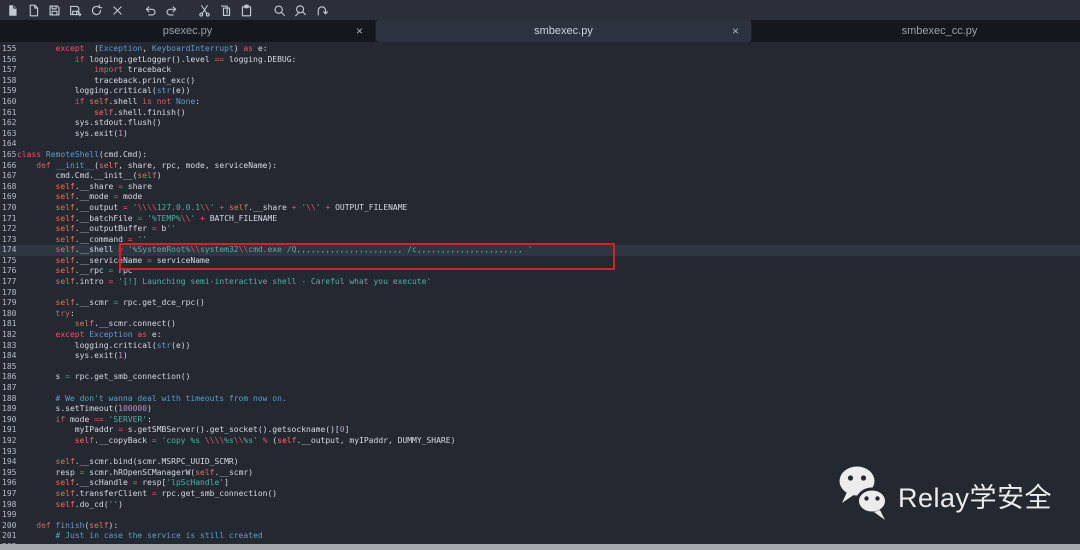 This screenshot has height=550, width=1080. What do you see at coordinates (117, 10) in the screenshot?
I see `close-icon` at bounding box center [117, 10].